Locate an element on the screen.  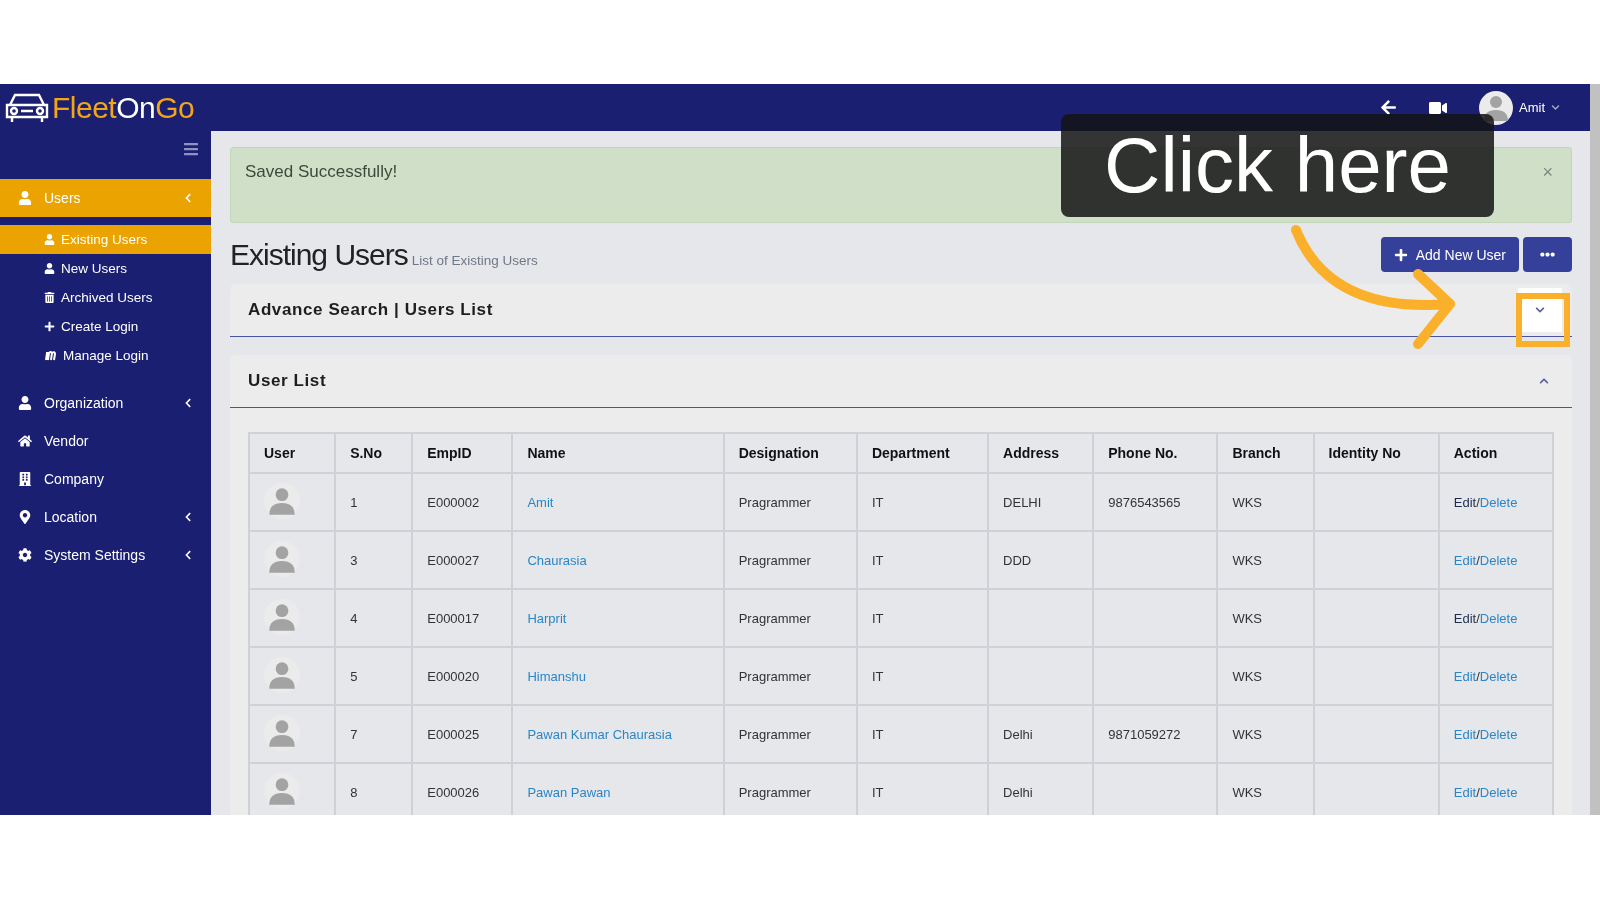
chevron-up-icon is located at coordinates (1544, 381).